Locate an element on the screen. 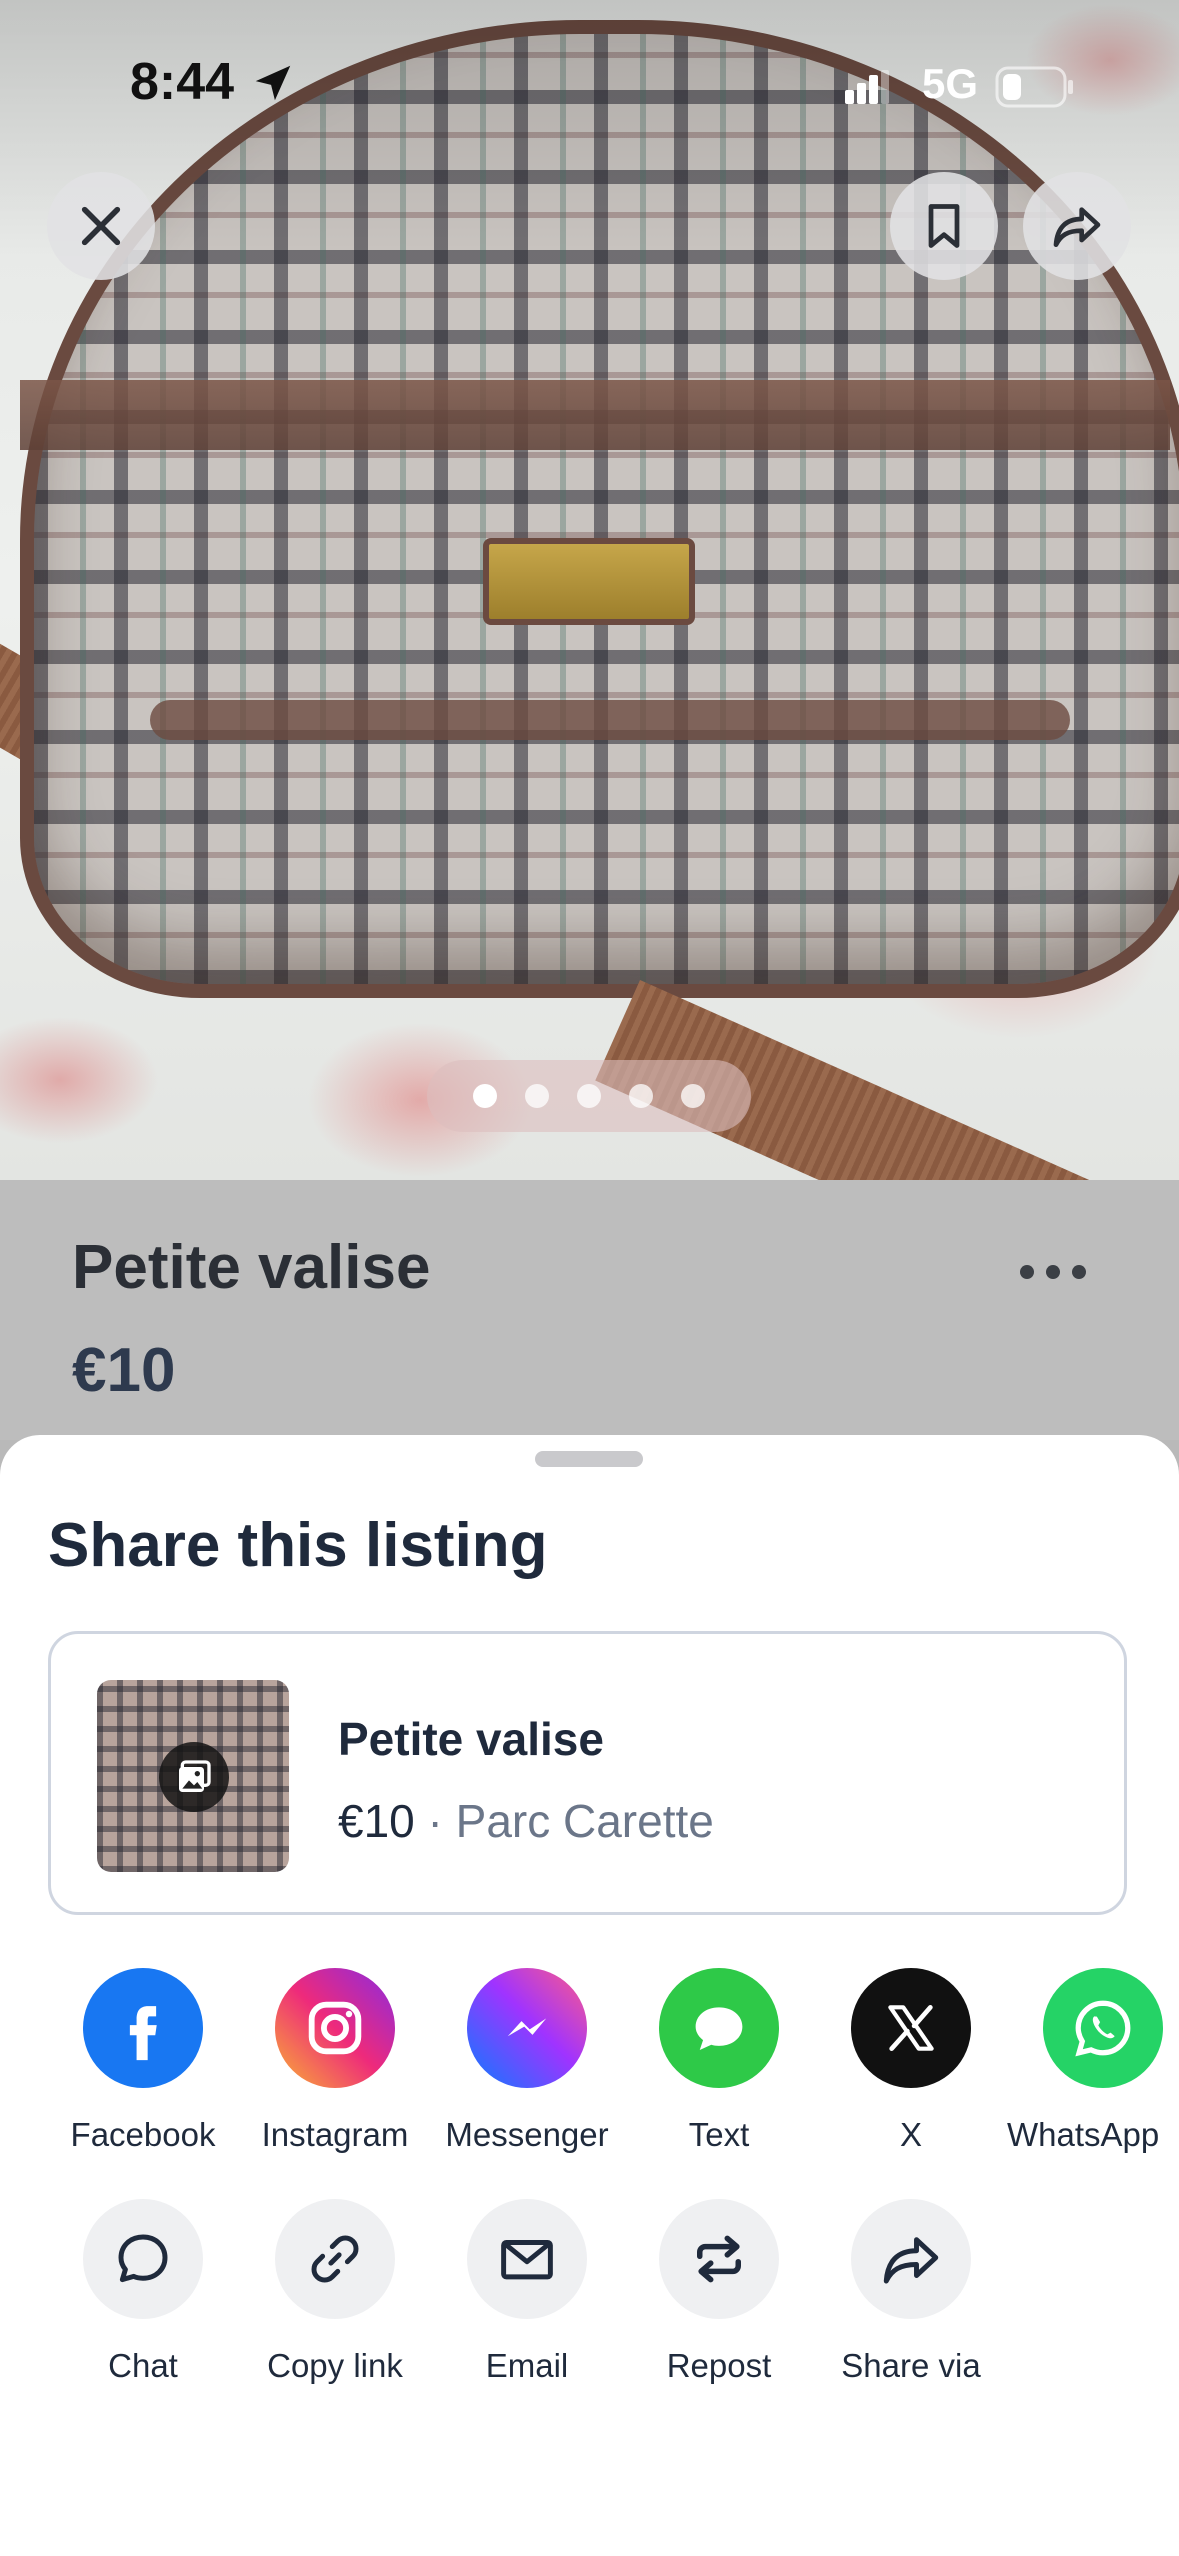  gallery-badge is located at coordinates (194, 1777).